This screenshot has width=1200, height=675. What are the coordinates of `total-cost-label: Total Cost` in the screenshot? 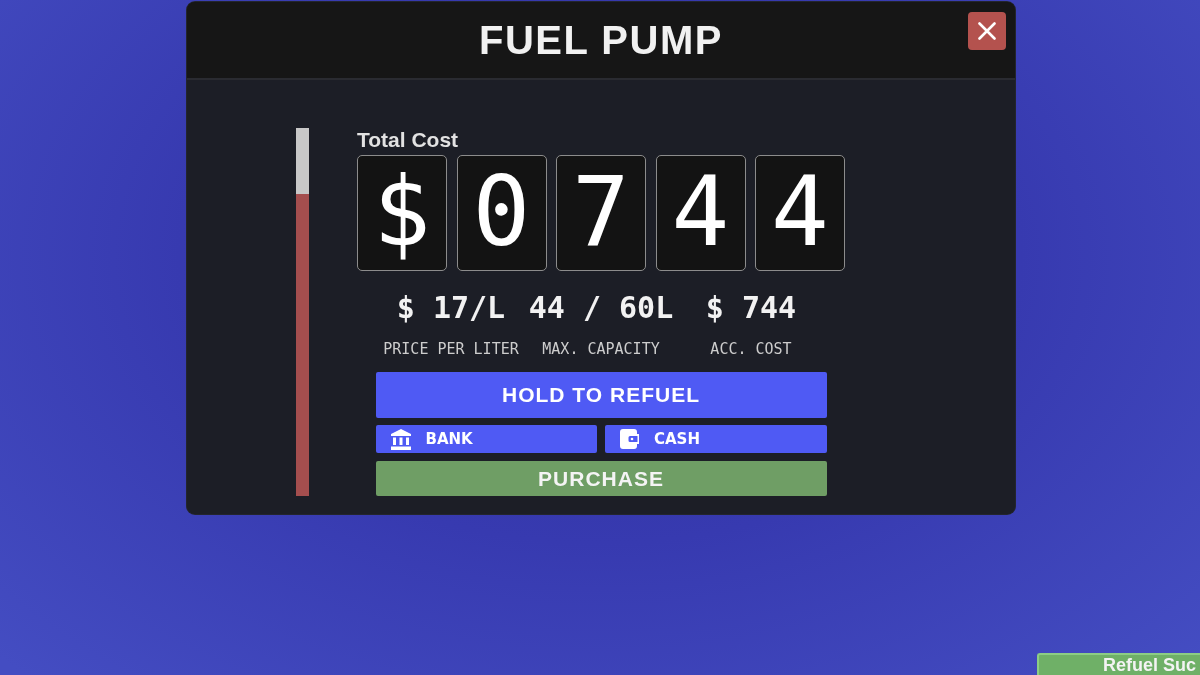 It's located at (408, 140).